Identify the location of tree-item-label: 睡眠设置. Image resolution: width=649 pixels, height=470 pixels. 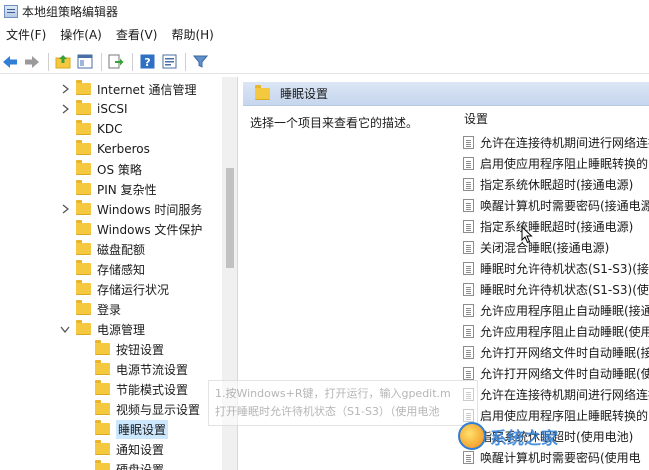
(142, 429).